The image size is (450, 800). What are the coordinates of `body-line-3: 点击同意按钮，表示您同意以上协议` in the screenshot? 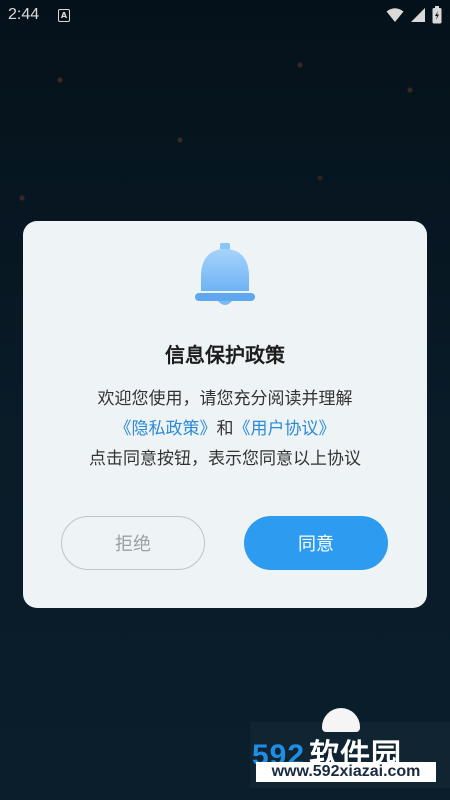 It's located at (225, 459).